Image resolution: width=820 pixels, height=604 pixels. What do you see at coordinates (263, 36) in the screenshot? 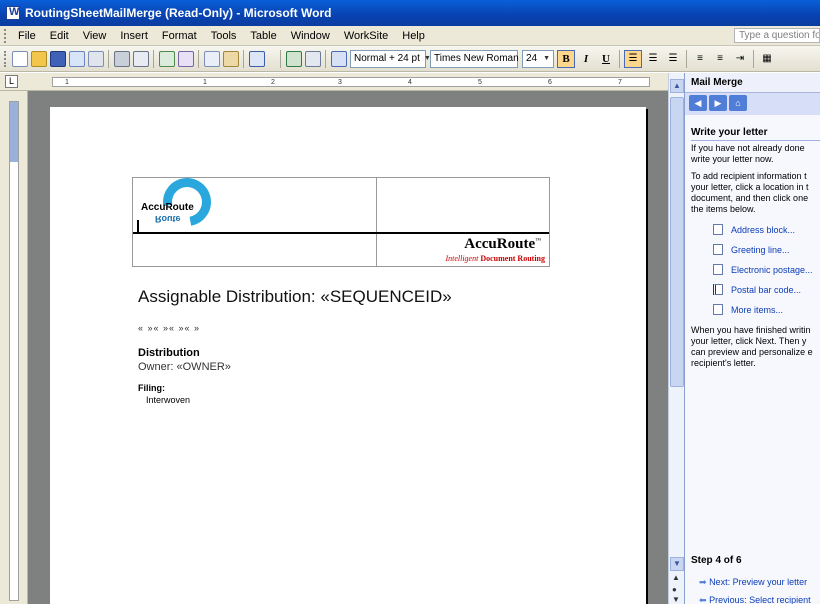
I see `menu-table: Table` at bounding box center [263, 36].